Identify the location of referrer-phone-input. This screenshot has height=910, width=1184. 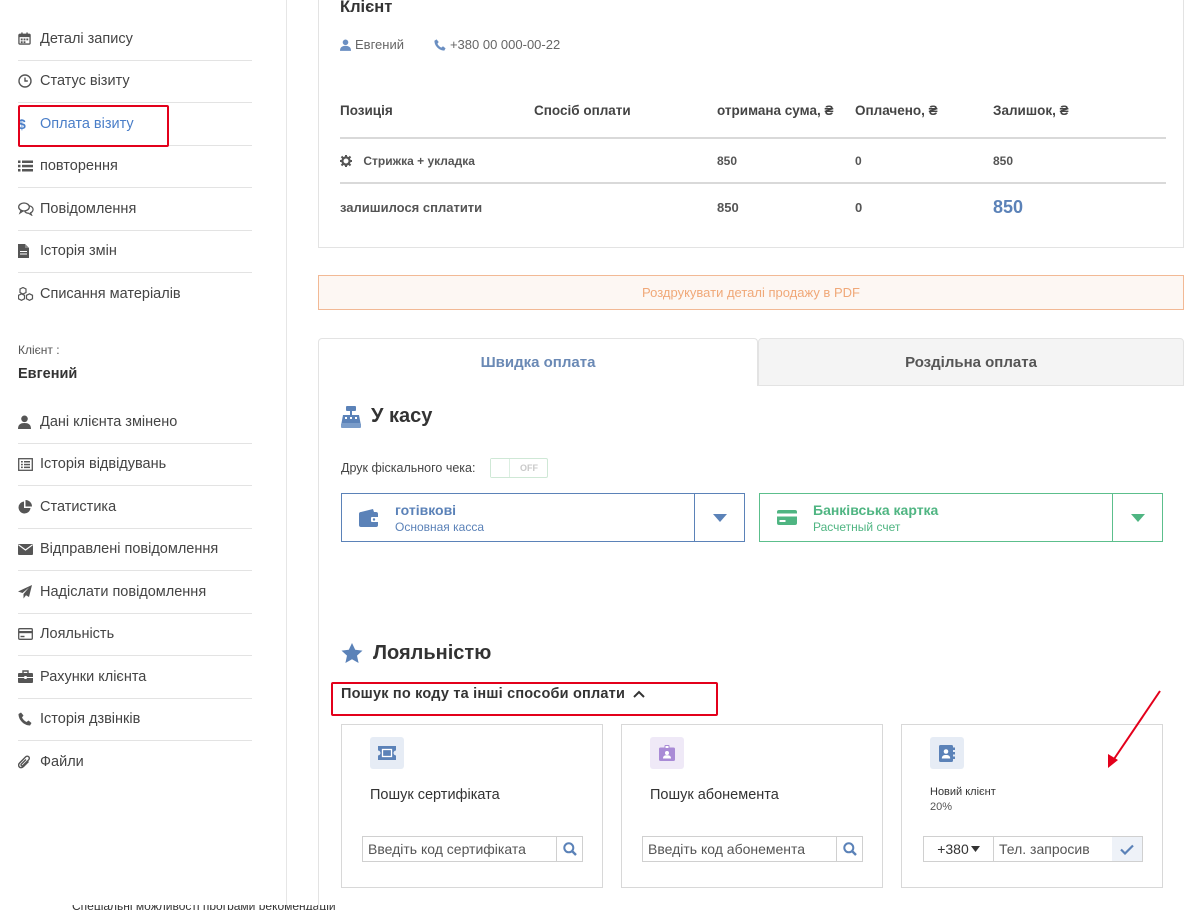
(1053, 849).